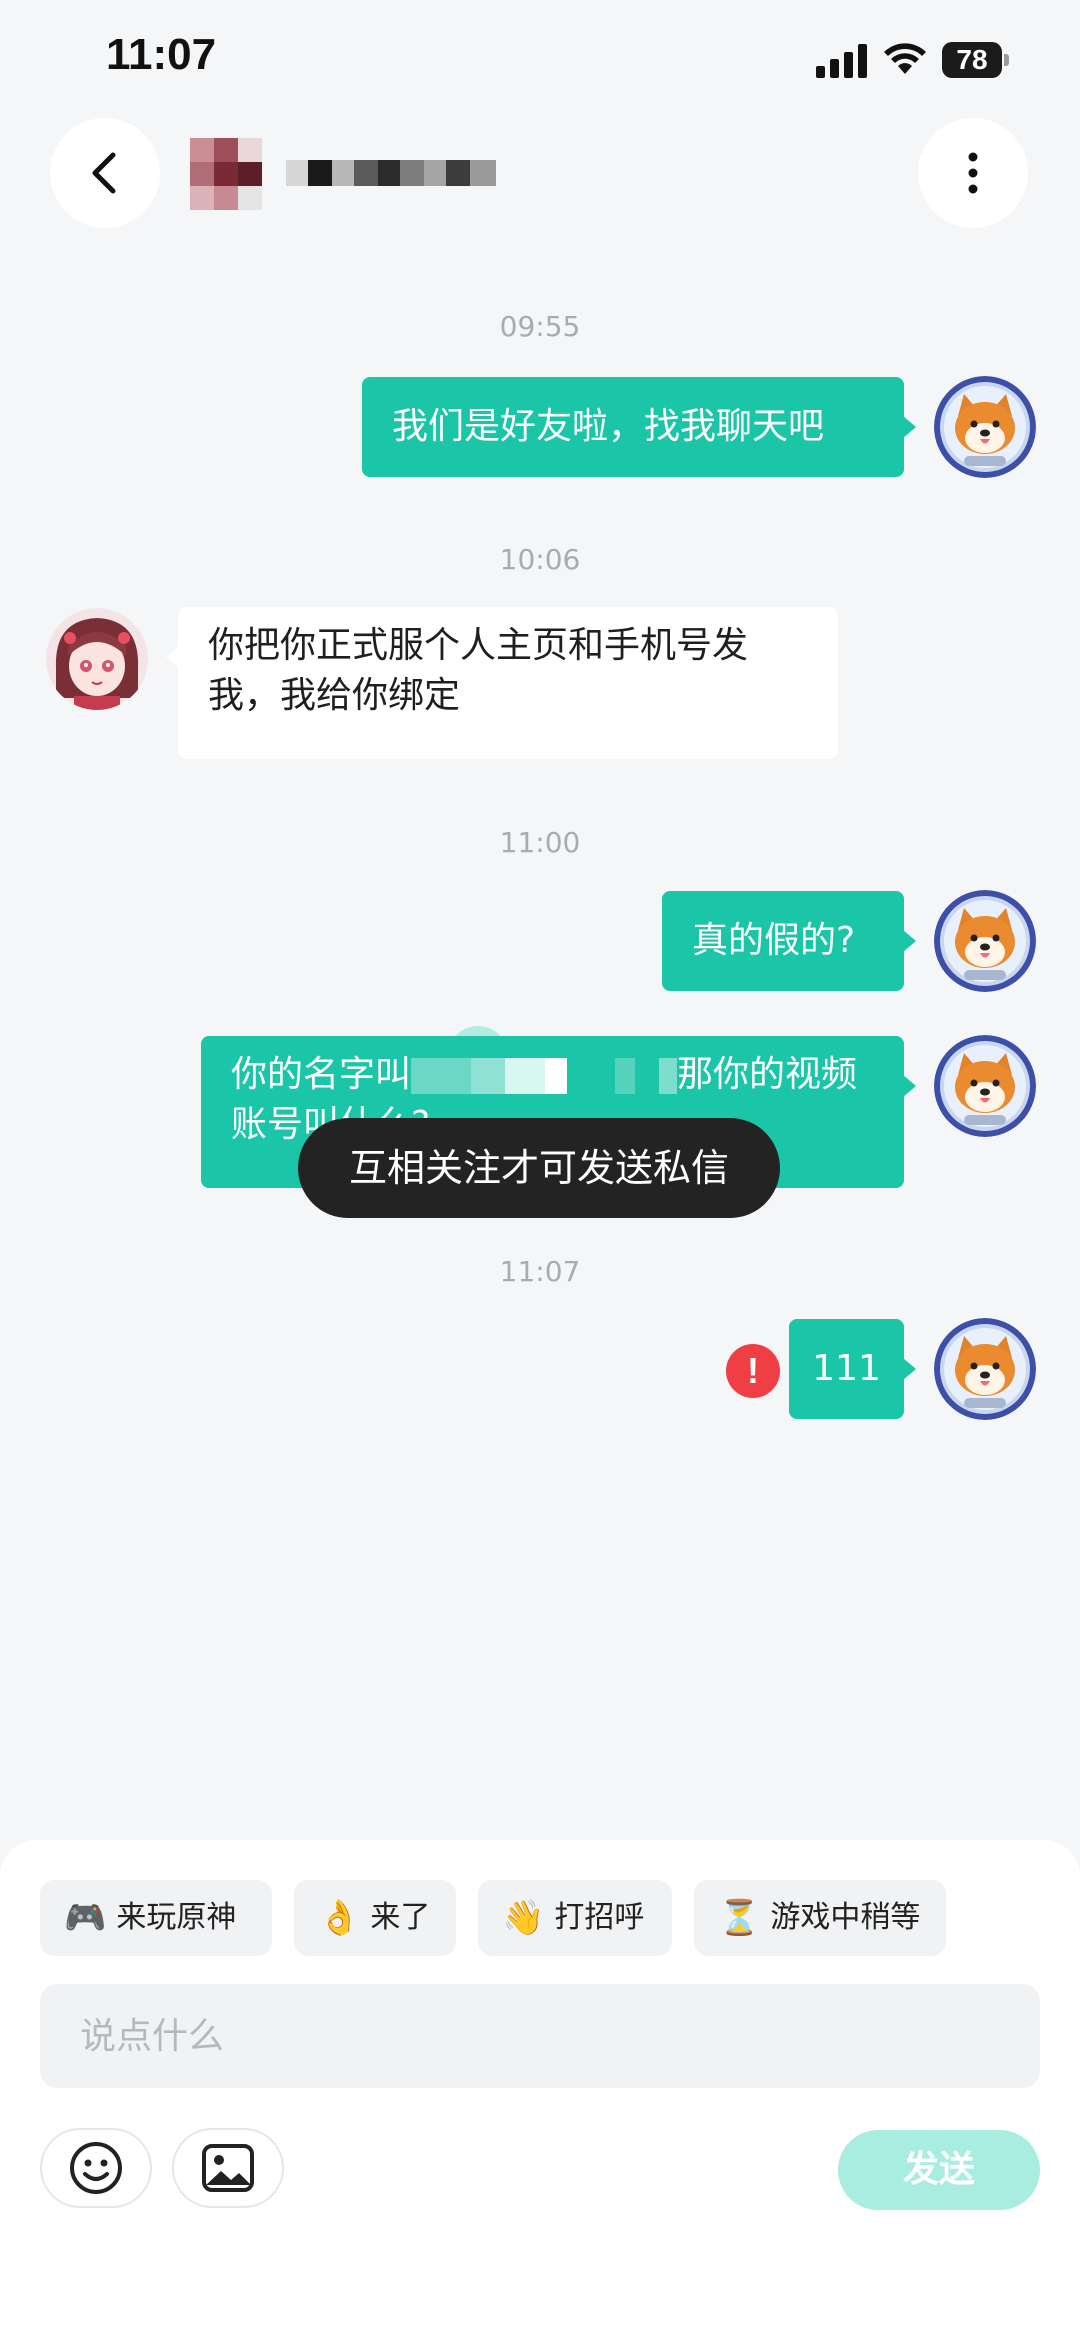  I want to click on gamepad-icon: 🎮, so click(85, 1918).